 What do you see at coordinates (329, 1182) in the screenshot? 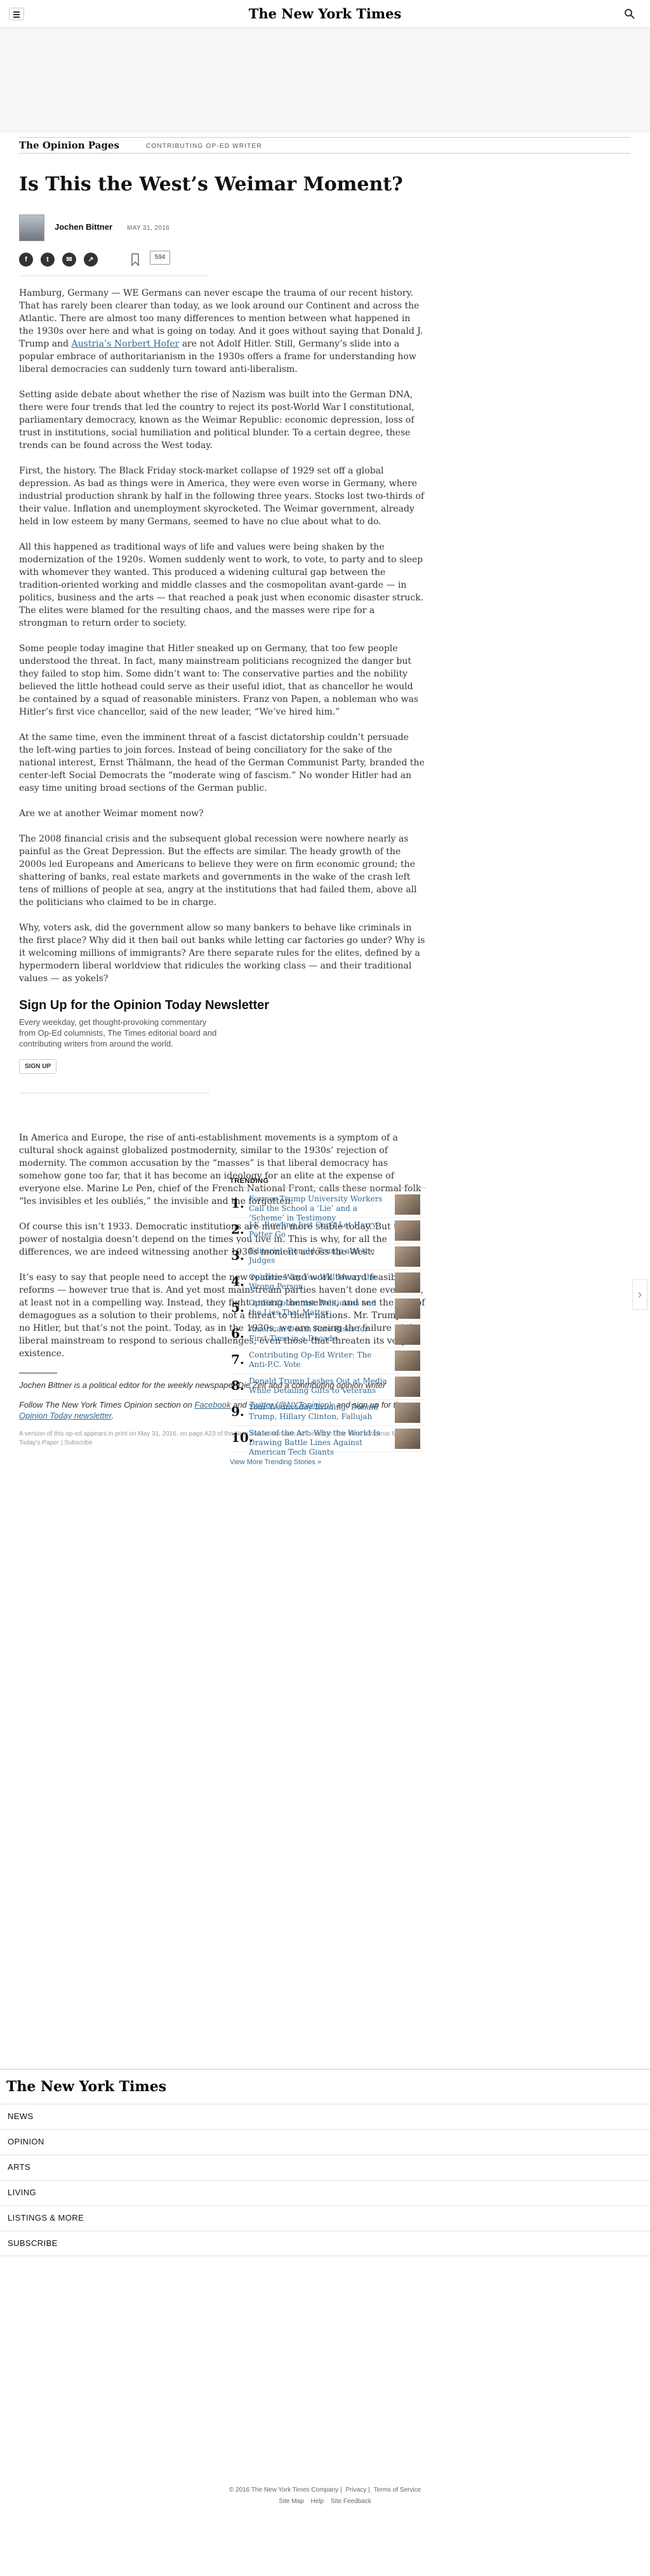
I see `trending-header: TRENDING` at bounding box center [329, 1182].